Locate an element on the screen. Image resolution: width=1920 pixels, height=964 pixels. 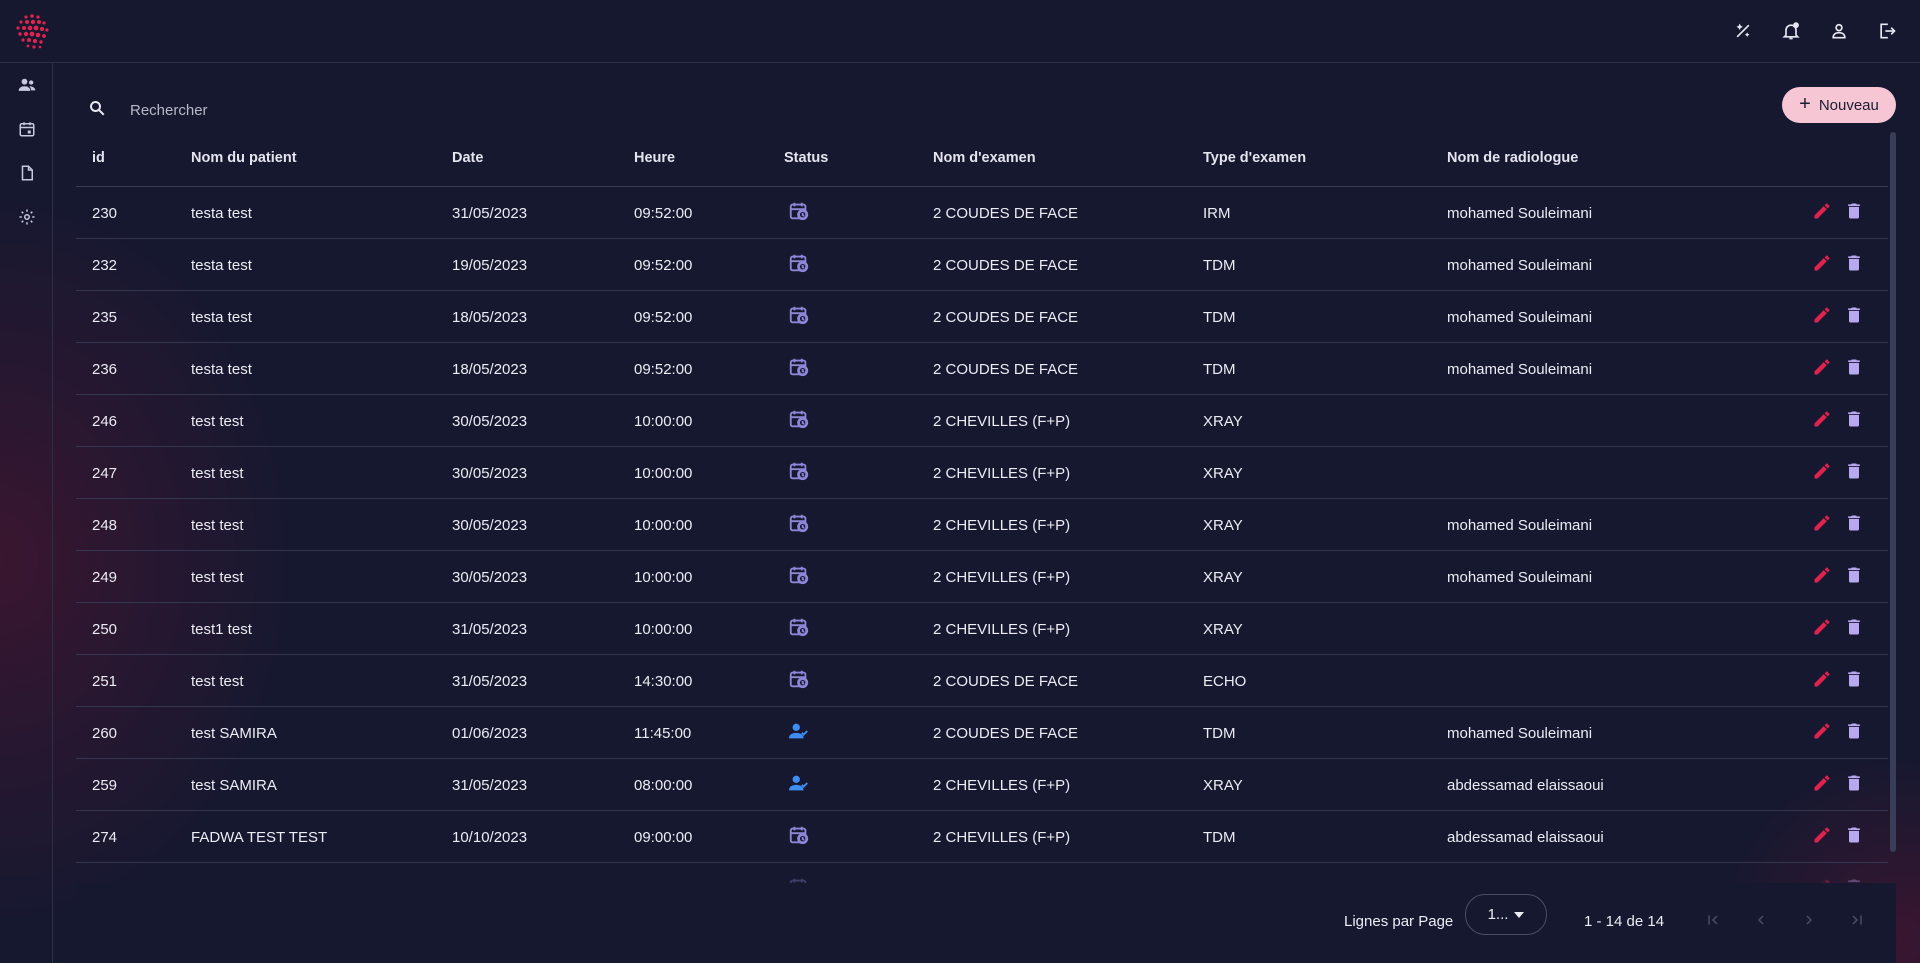
notifications-icon is located at coordinates (1791, 31).